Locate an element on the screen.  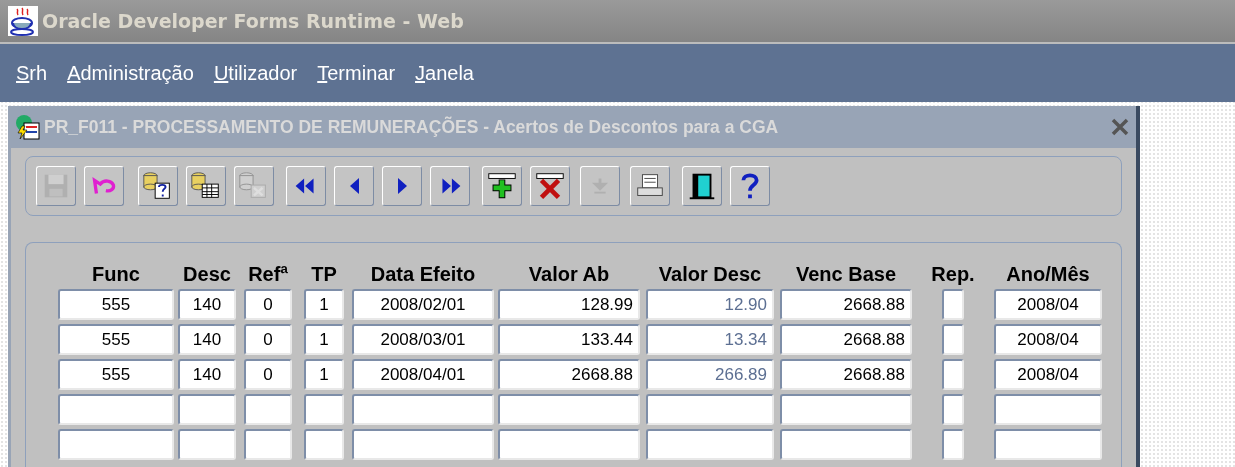
input-field: 13.34 is located at coordinates (710, 339).